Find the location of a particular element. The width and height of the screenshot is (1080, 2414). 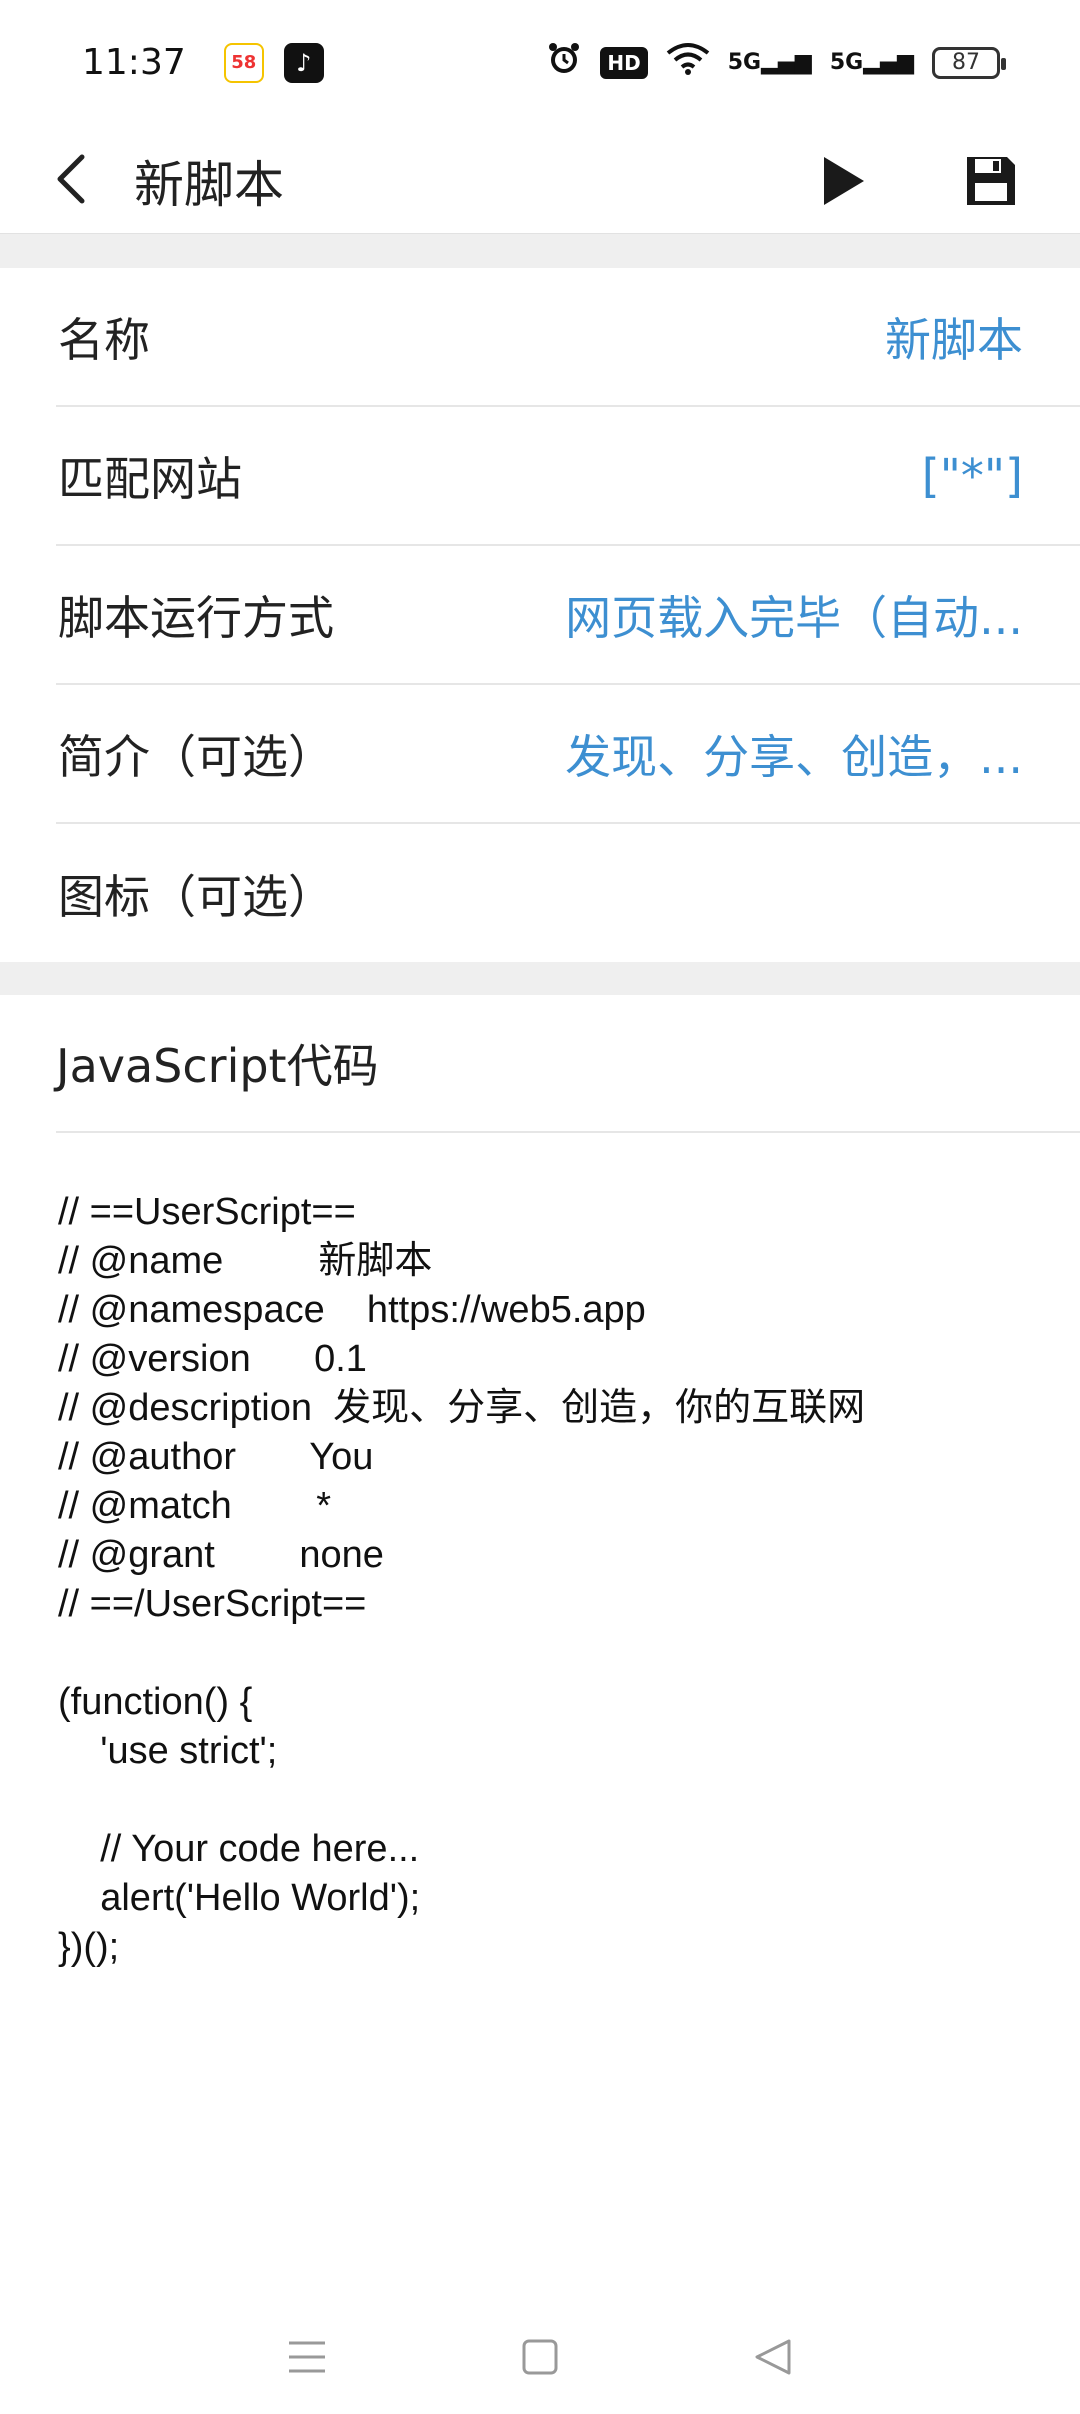

status-bar: 11:37 58 ♪ HD 5G▂▄▆ 5G▂▄▆ 87 is located at coordinates (540, 62).